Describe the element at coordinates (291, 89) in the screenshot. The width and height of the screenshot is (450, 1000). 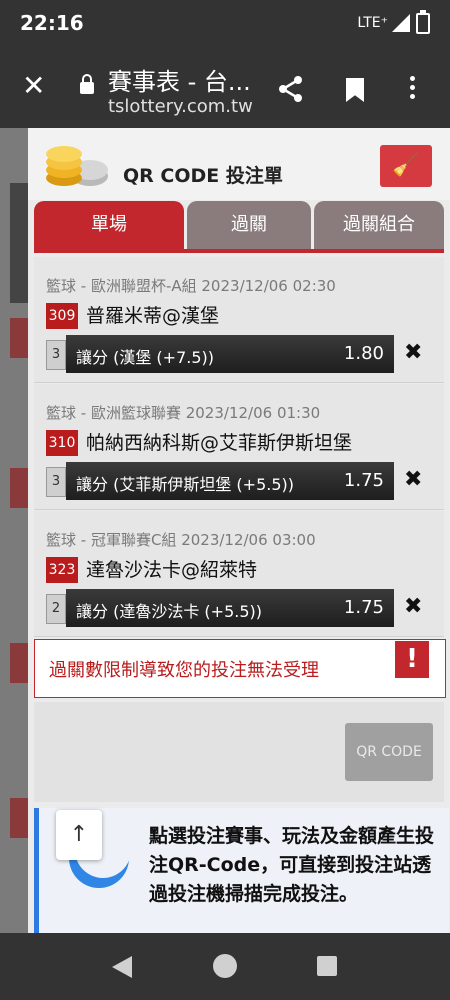
I see `share-icon` at that location.